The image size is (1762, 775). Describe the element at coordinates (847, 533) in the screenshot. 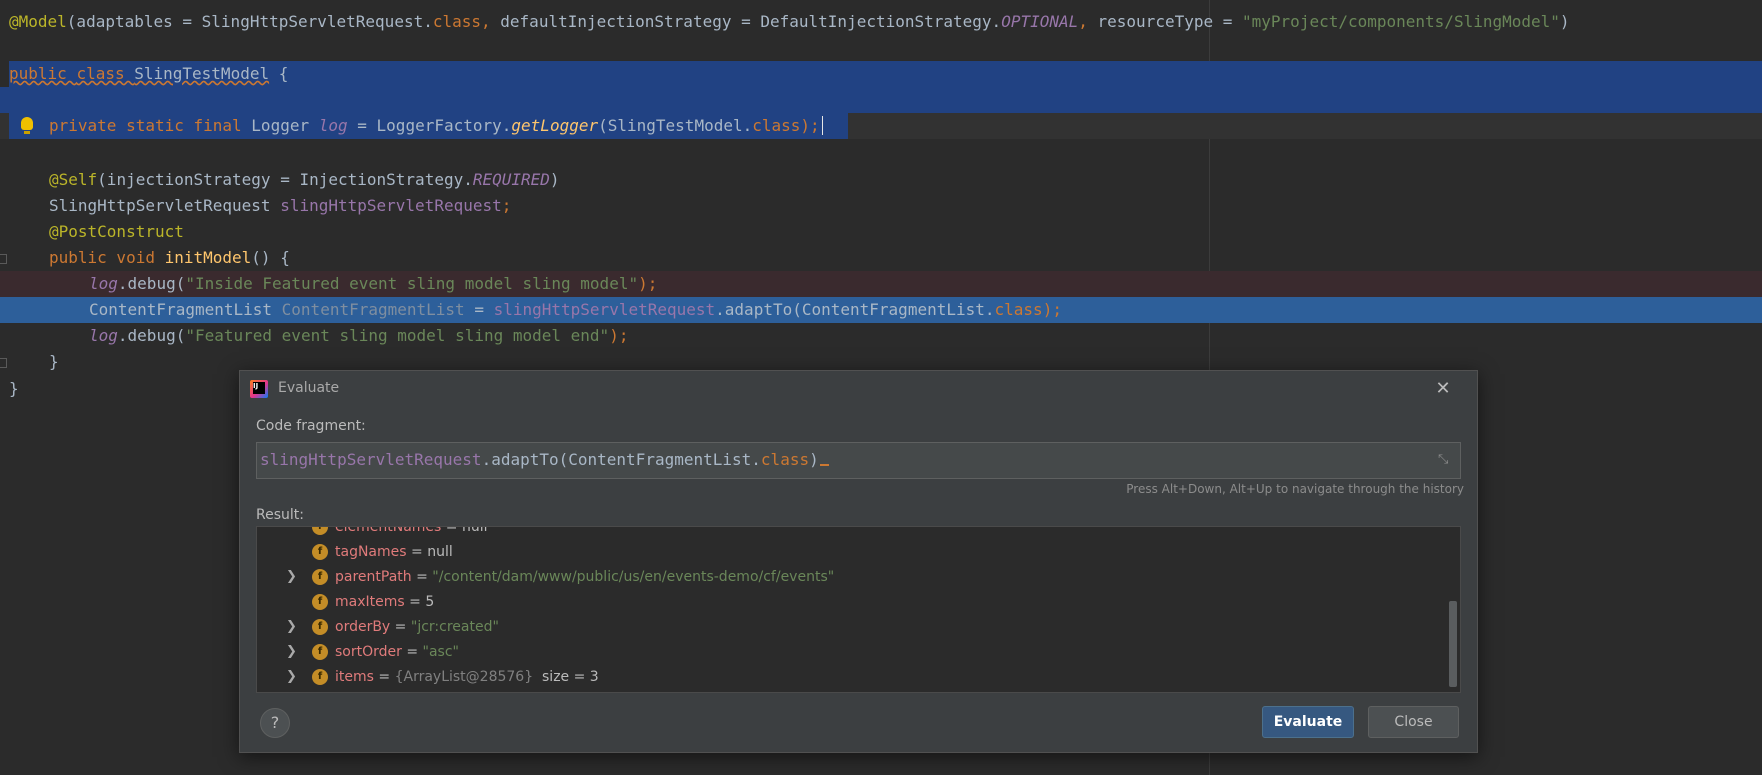

I see `tree-row: f elementNames = null` at that location.